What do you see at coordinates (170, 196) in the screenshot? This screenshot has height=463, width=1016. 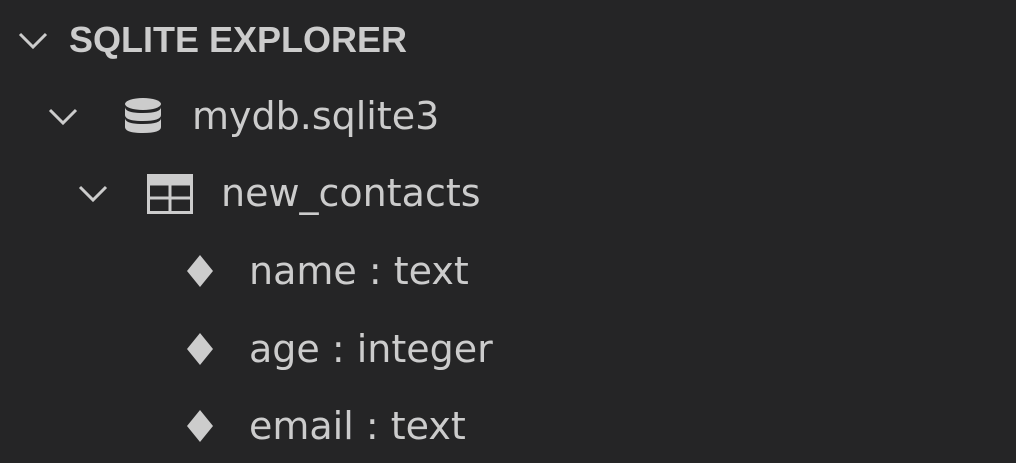 I see `table-icon` at bounding box center [170, 196].